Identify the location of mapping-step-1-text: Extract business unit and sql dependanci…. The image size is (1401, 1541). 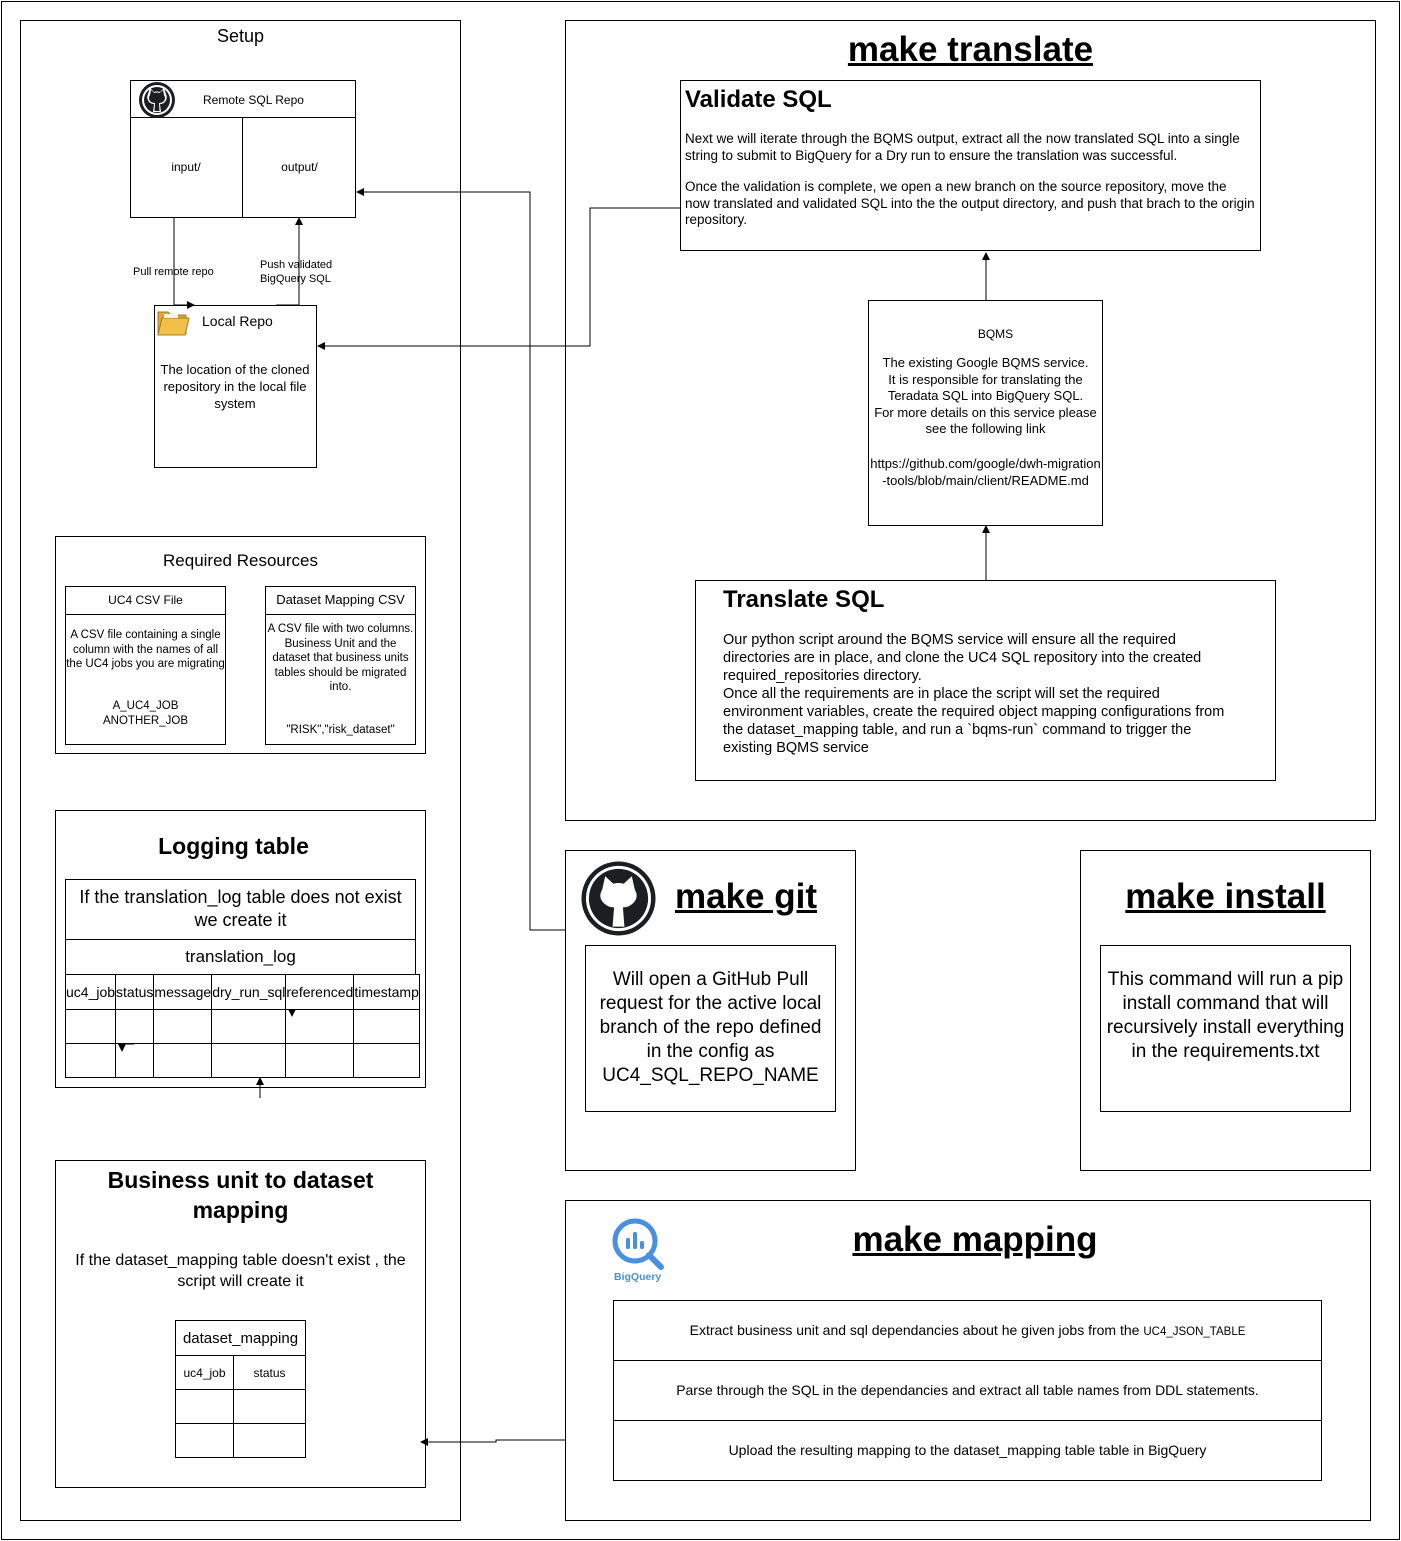
(916, 1330).